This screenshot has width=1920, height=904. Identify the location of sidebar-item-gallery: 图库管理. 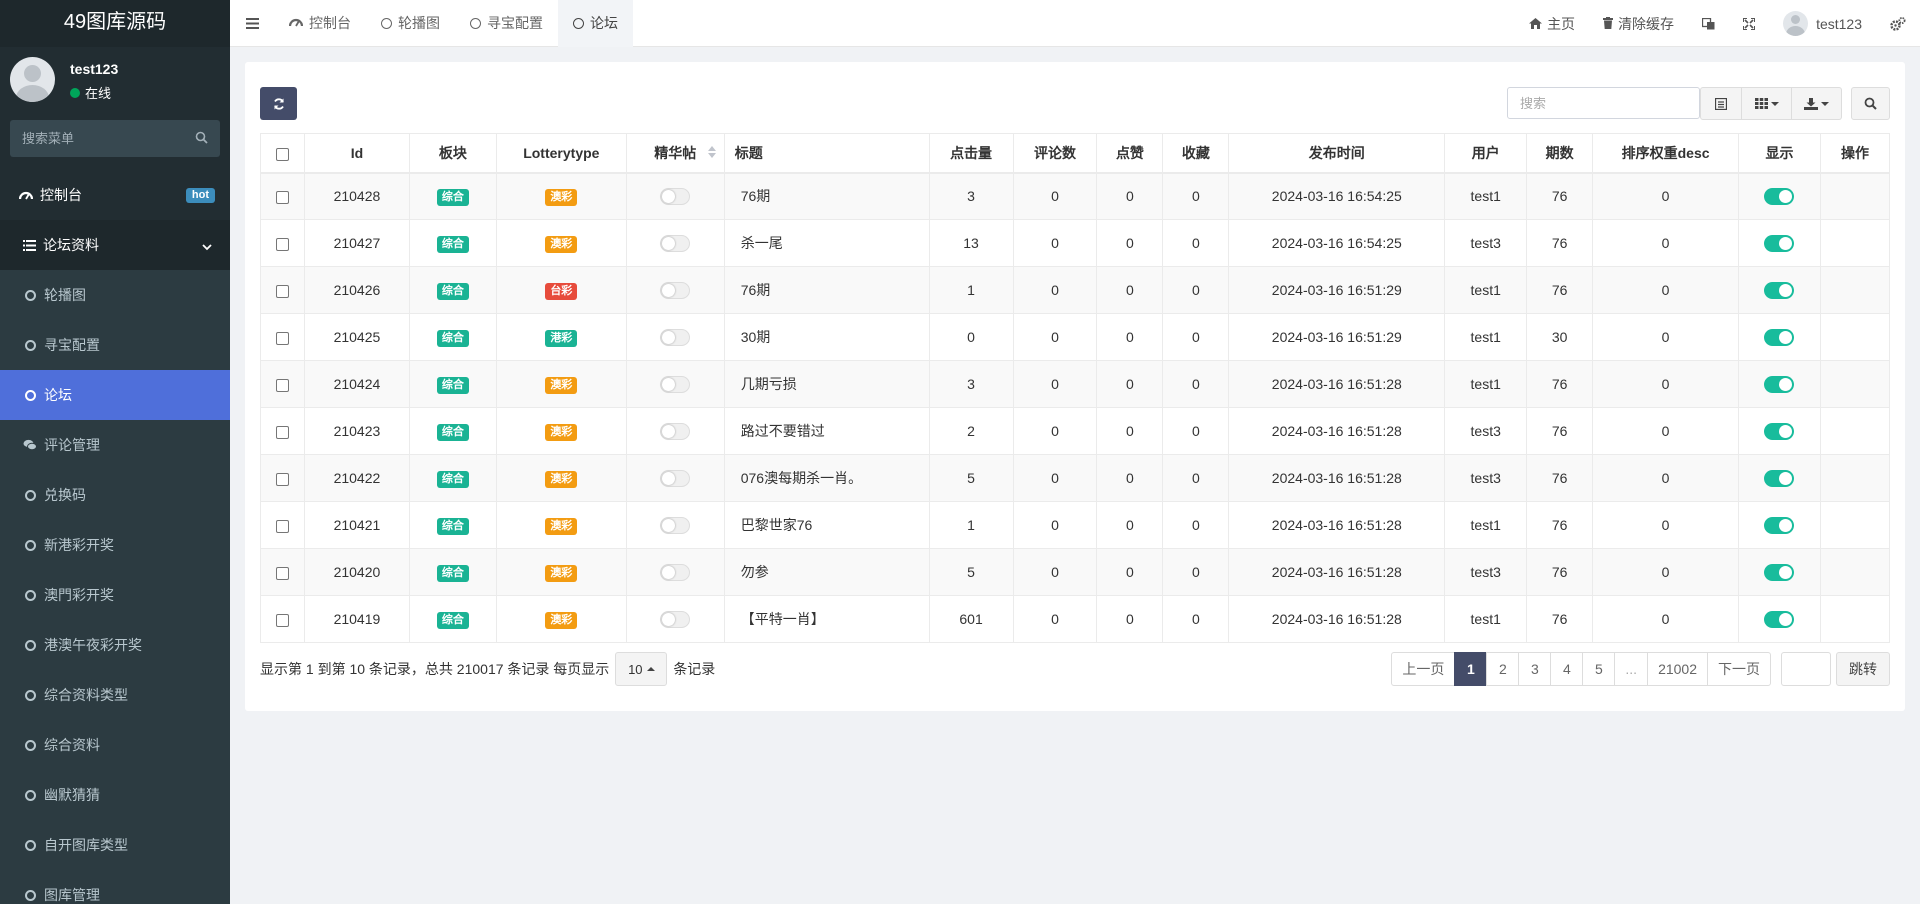
(115, 887).